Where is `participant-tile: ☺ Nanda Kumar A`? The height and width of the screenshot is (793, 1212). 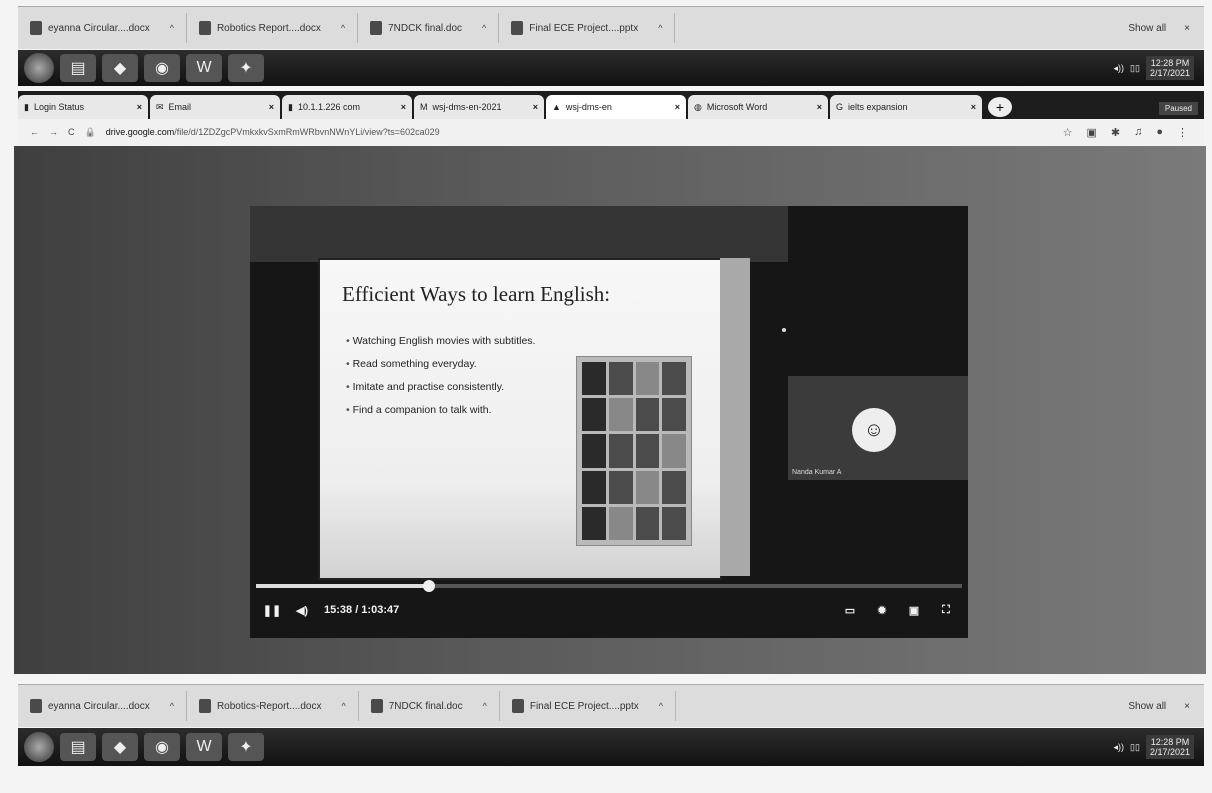 participant-tile: ☺ Nanda Kumar A is located at coordinates (878, 428).